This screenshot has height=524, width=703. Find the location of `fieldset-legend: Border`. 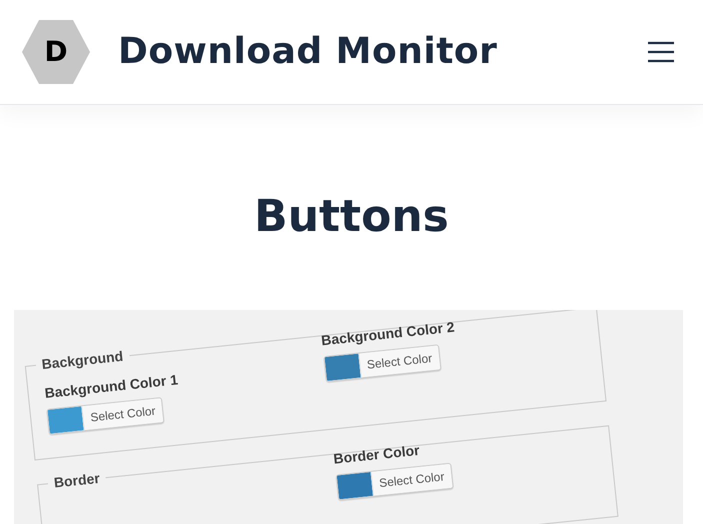

fieldset-legend: Border is located at coordinates (76, 480).